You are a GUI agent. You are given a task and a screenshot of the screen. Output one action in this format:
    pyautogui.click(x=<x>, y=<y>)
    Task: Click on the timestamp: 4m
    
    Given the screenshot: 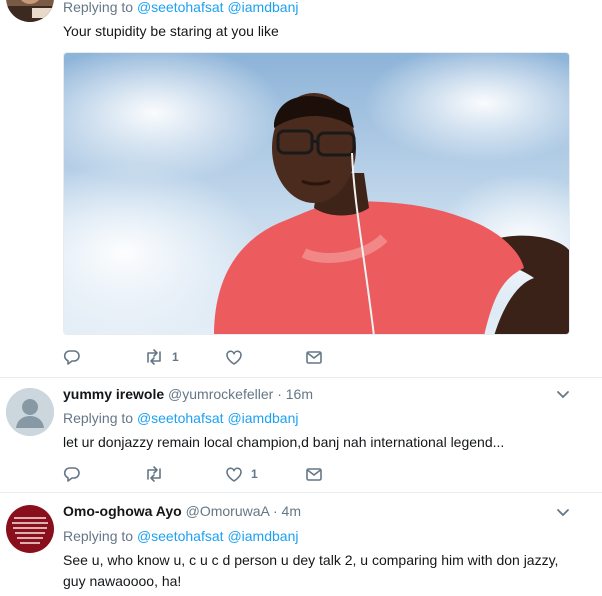 What is the action you would take?
    pyautogui.click(x=291, y=511)
    